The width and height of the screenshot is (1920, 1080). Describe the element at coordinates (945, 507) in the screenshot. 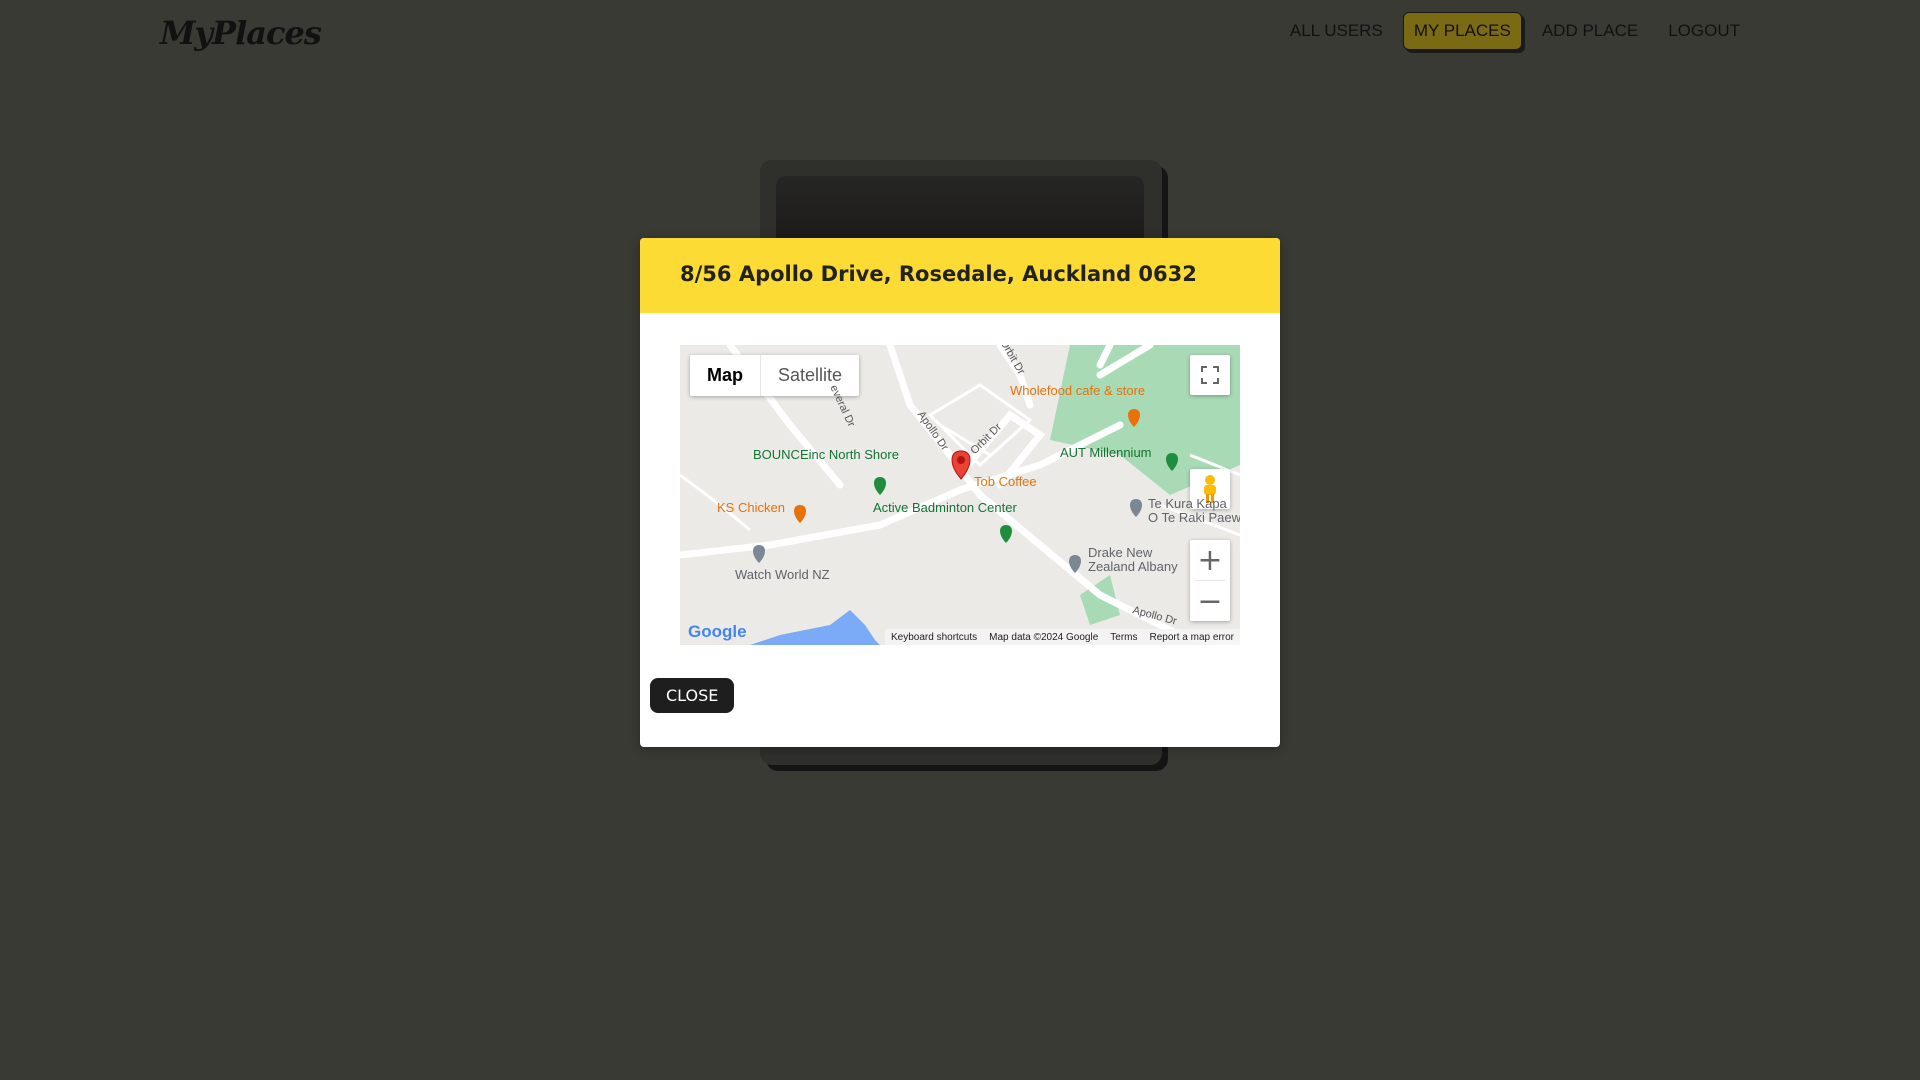

I see `poi-badminton: Active Badminton Center` at that location.